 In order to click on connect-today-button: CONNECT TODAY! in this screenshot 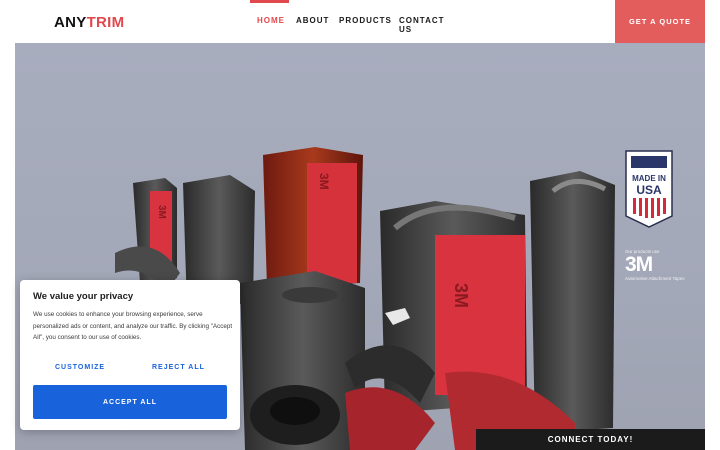, I will do `click(590, 439)`.